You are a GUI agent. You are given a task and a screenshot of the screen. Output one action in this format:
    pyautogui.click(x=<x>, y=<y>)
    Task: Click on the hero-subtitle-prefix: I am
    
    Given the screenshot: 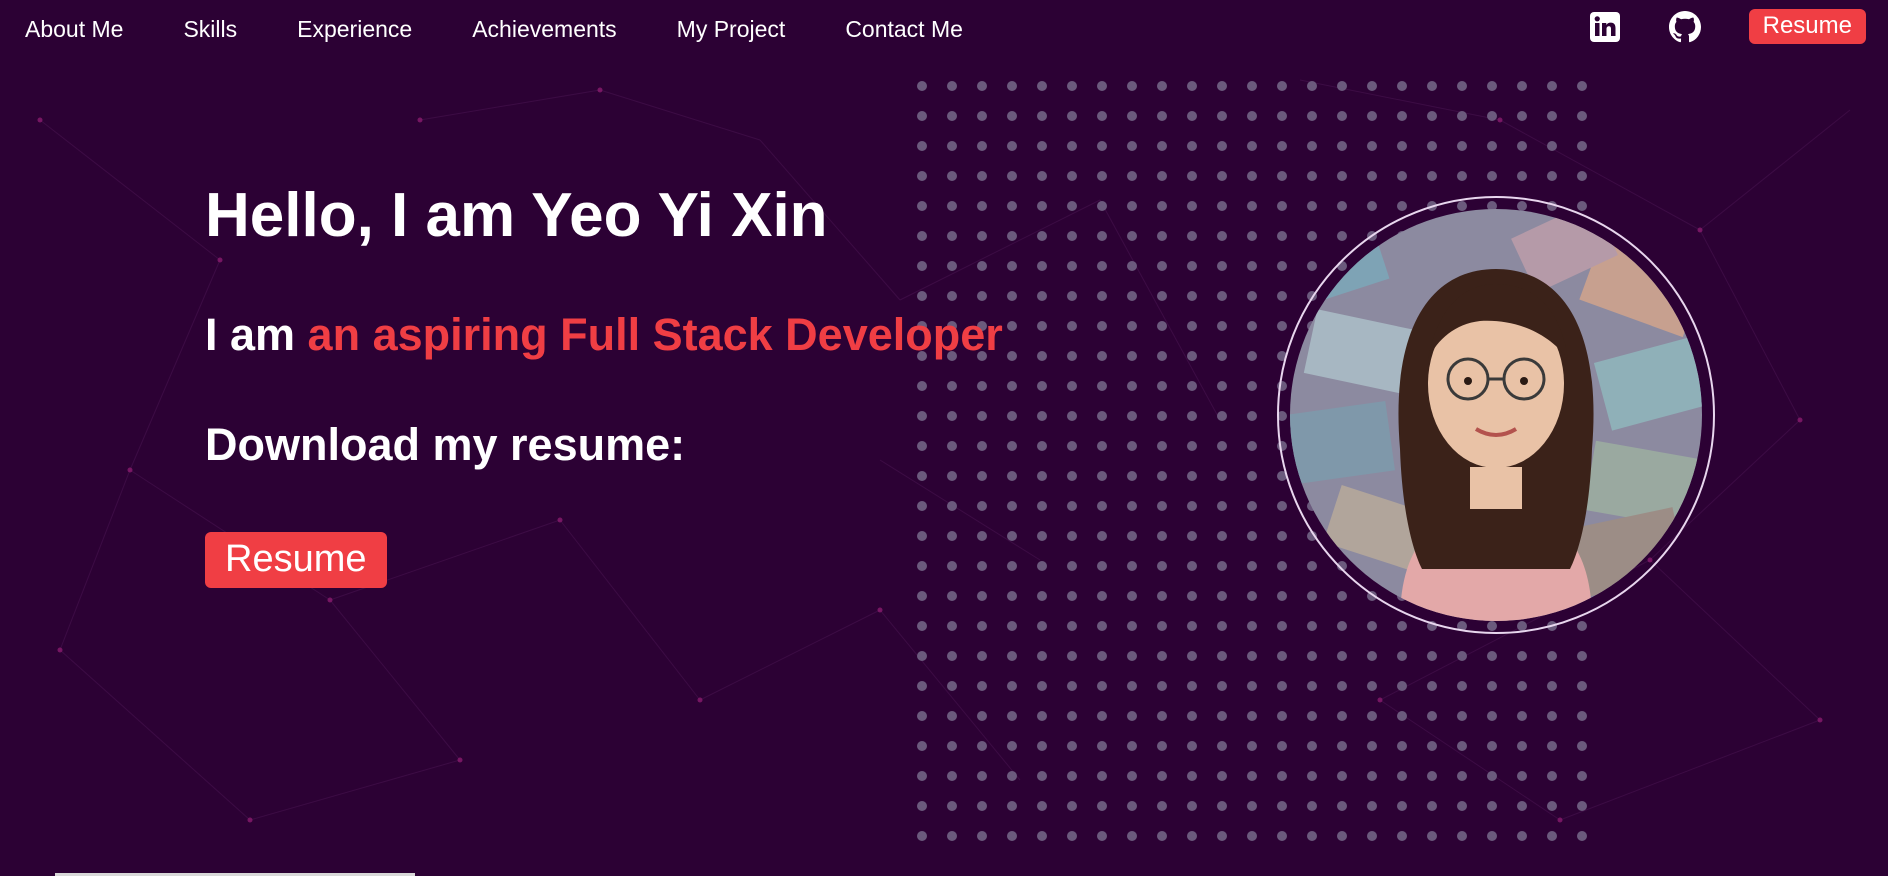 What is the action you would take?
    pyautogui.click(x=256, y=334)
    